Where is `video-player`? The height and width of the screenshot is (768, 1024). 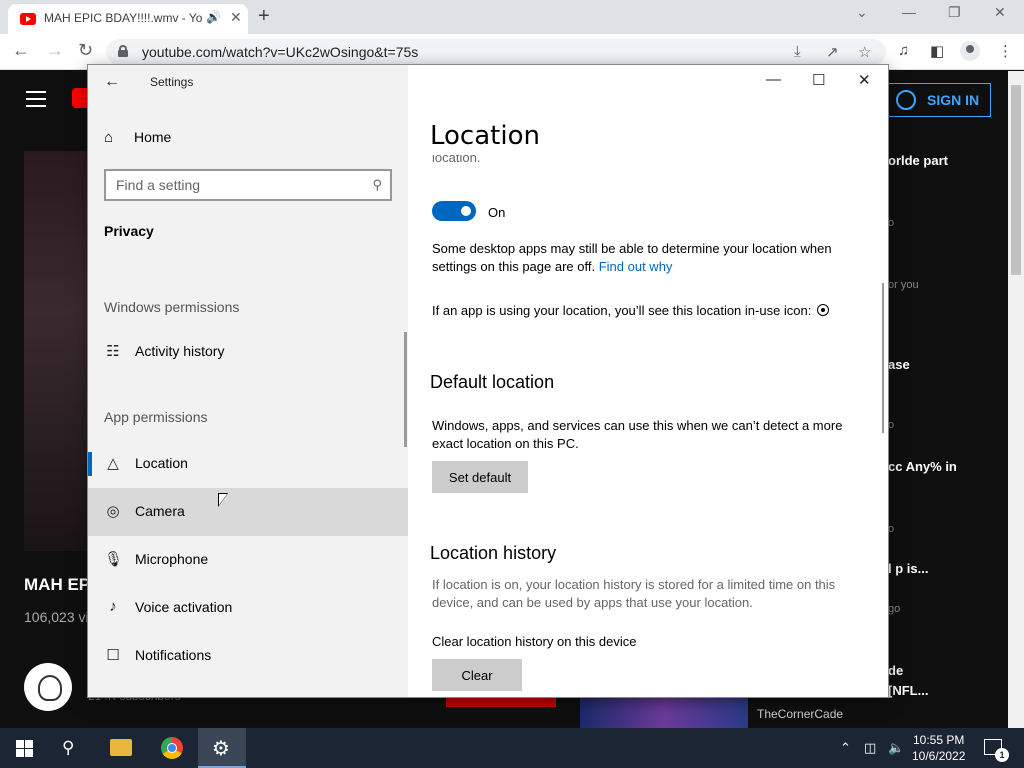 video-player is located at coordinates (57, 351).